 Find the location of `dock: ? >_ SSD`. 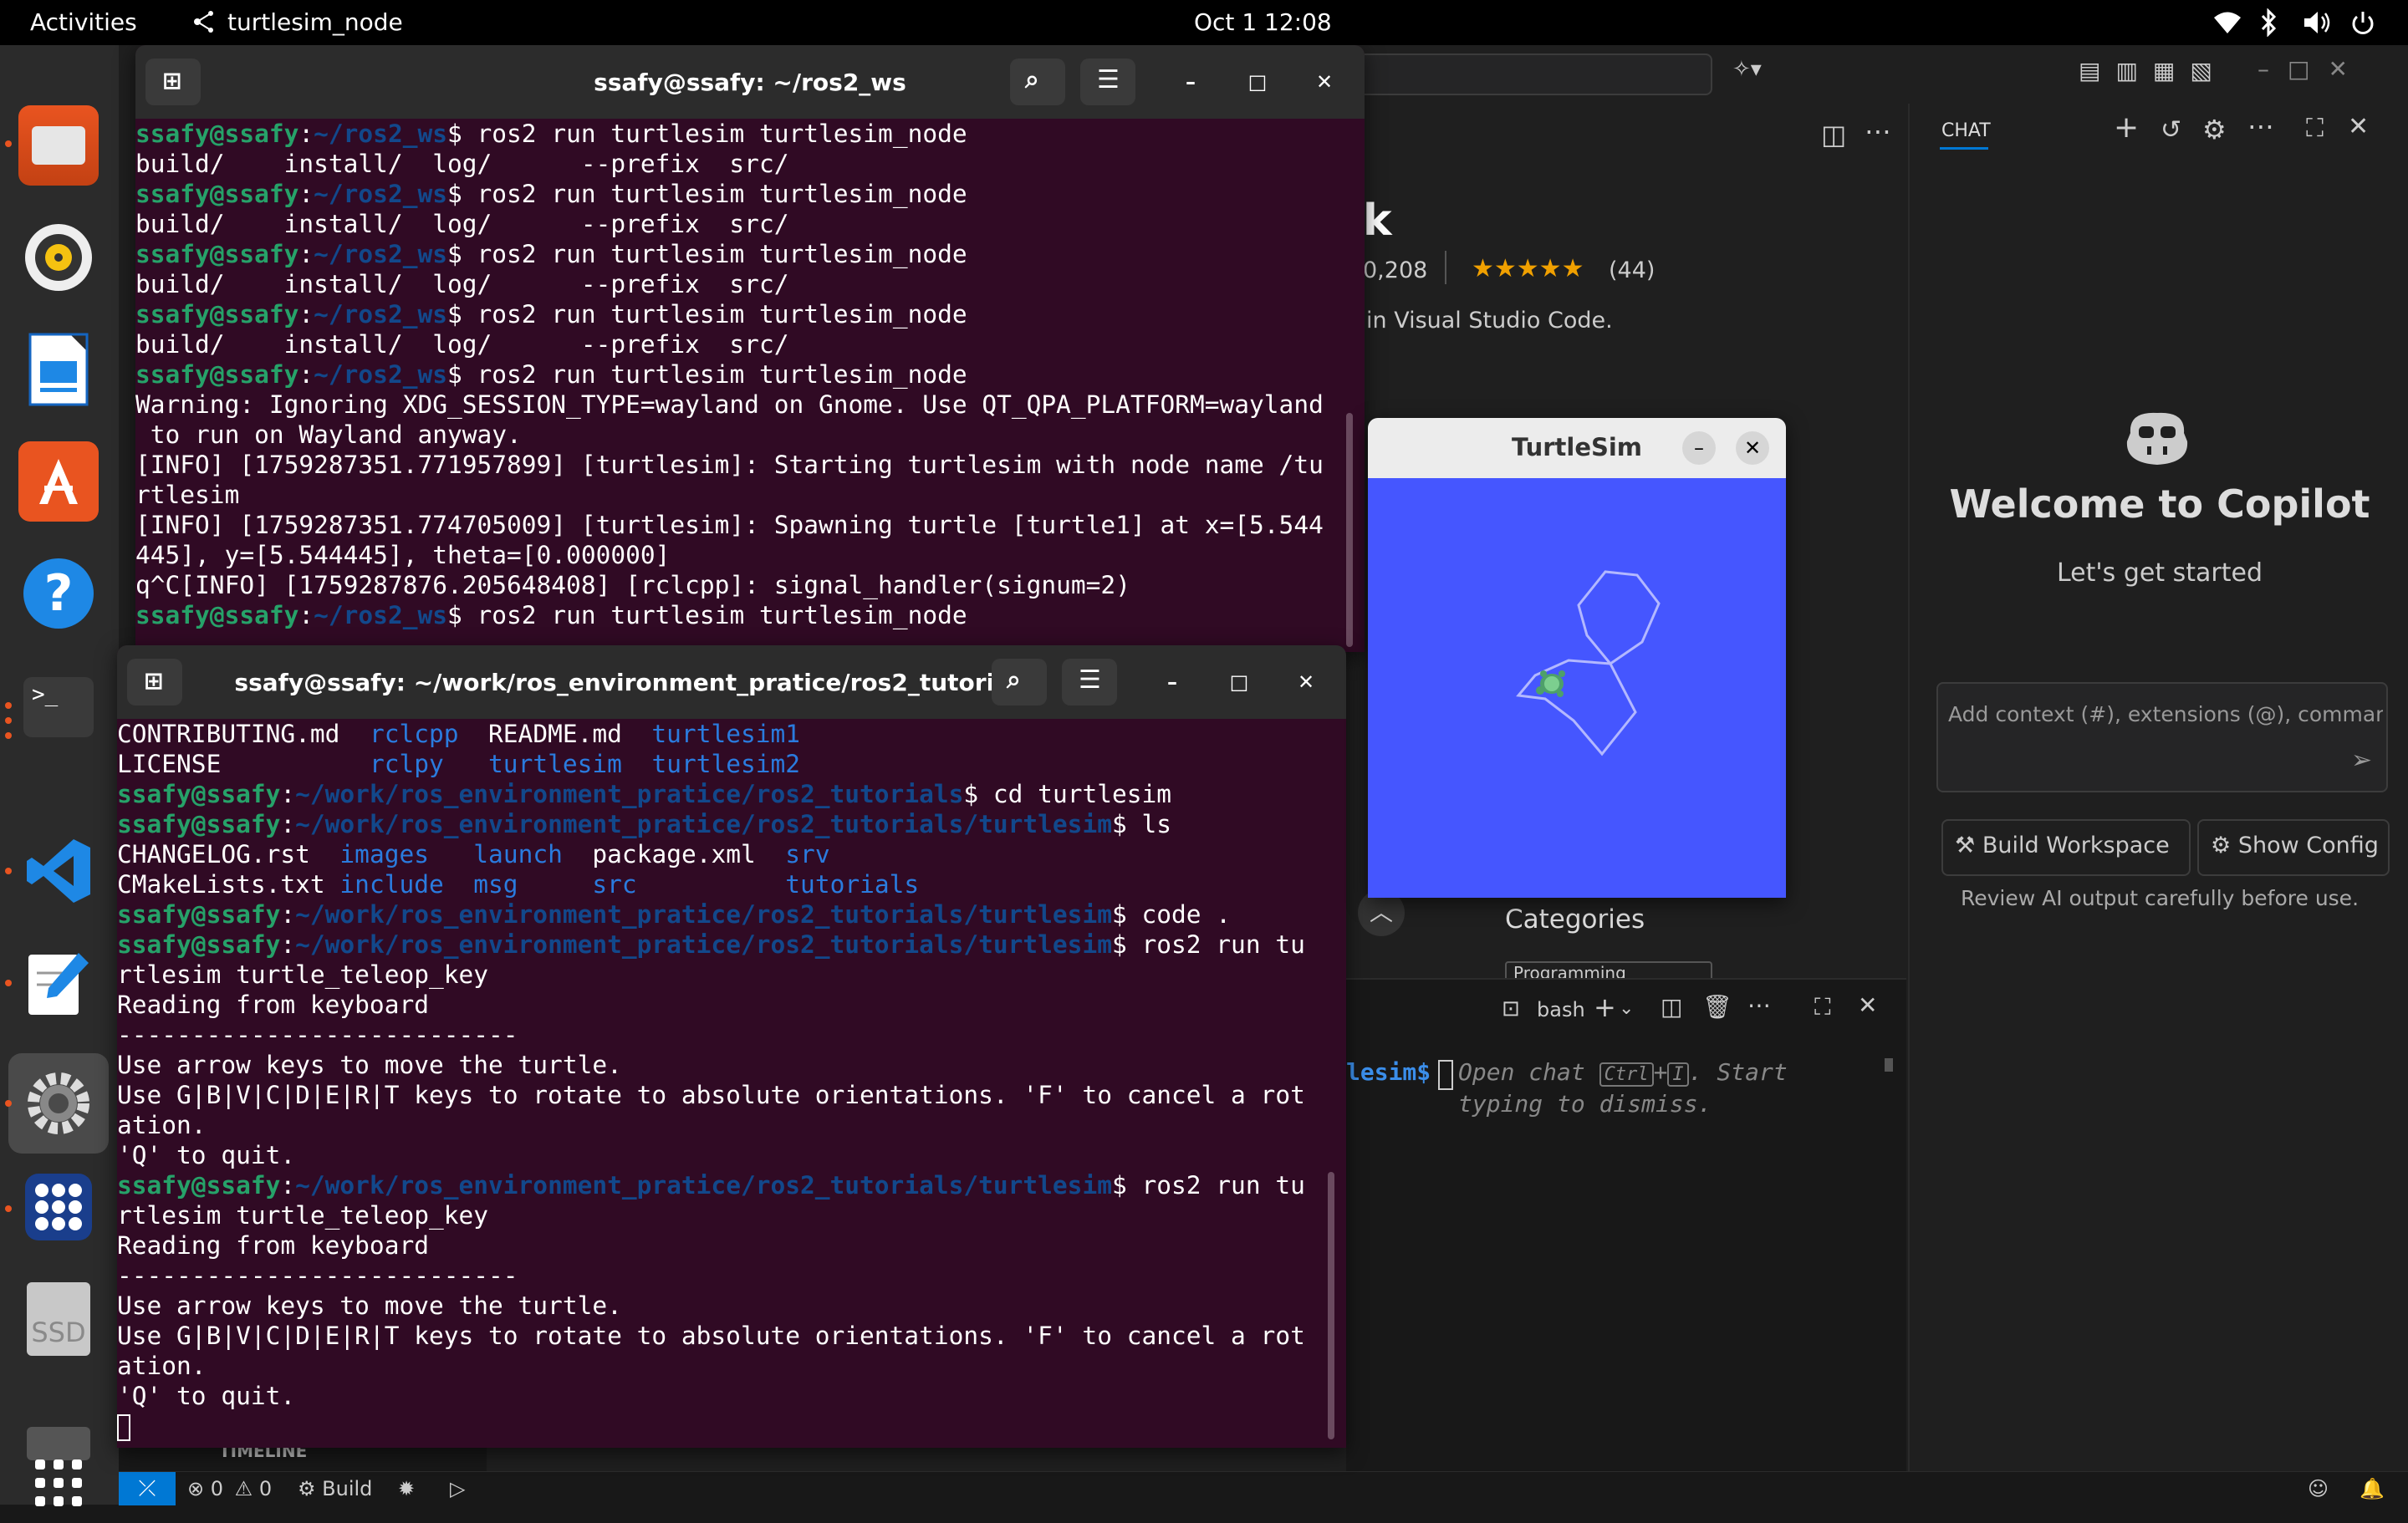

dock: ? >_ SSD is located at coordinates (60, 776).